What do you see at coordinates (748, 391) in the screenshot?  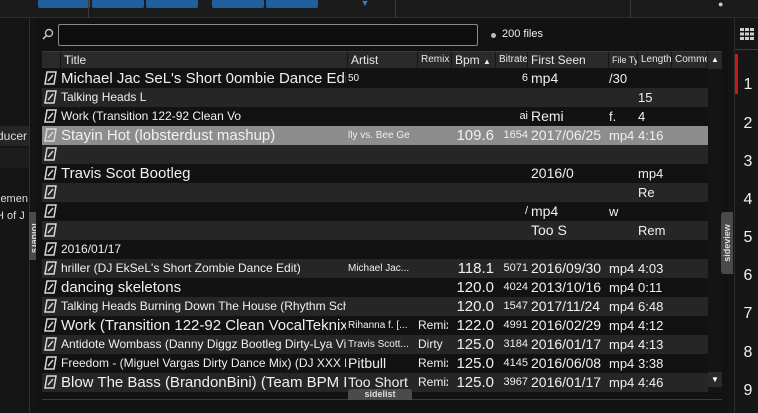 I see `row-number: 9` at bounding box center [748, 391].